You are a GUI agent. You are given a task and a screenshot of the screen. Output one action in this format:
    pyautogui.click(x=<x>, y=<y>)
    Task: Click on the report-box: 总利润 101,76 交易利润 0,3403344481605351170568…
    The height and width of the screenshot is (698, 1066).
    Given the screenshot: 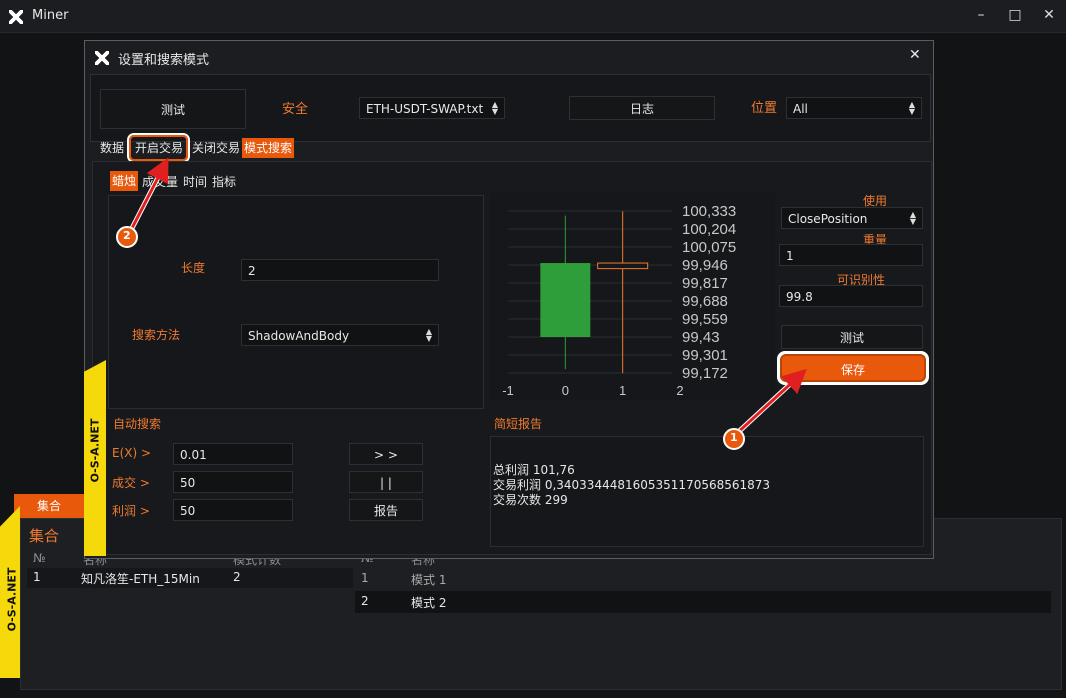 What is the action you would take?
    pyautogui.click(x=707, y=491)
    